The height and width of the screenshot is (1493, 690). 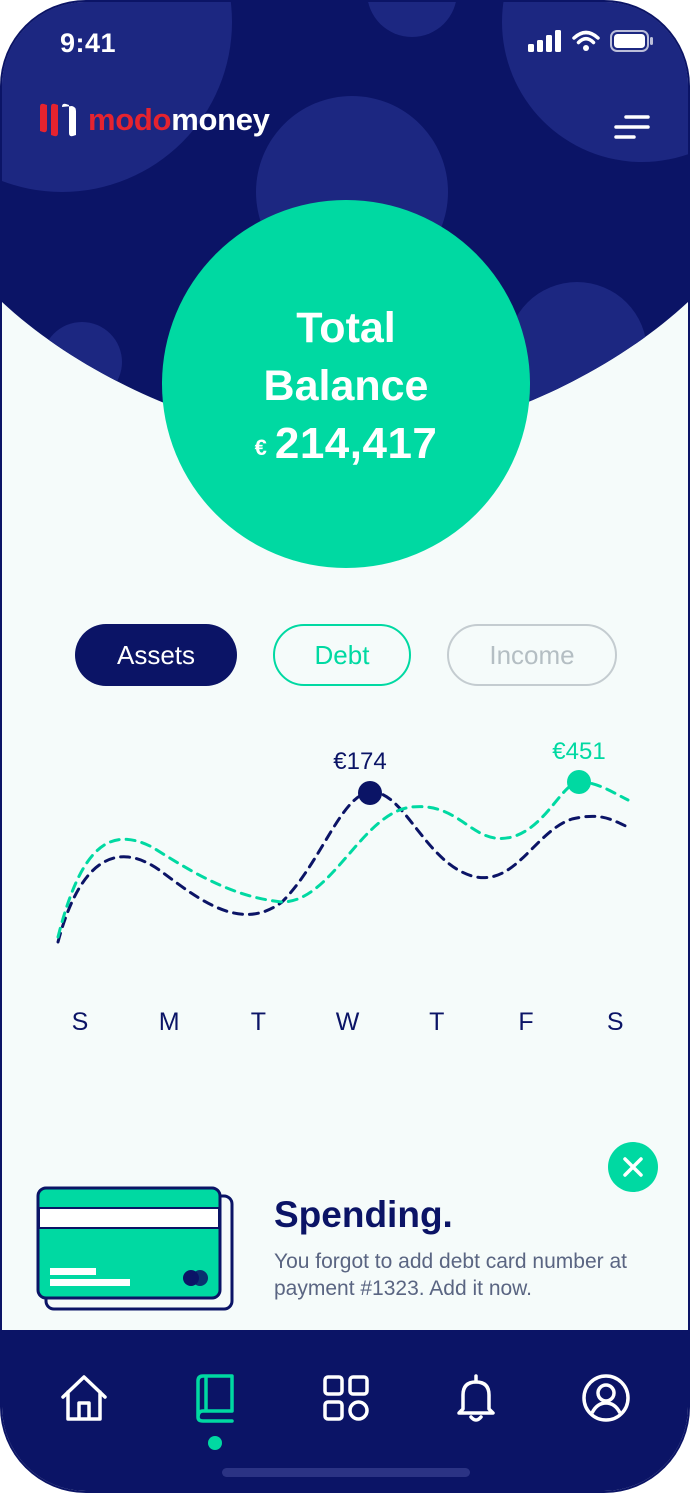 I want to click on nav-profile, so click(x=606, y=1398).